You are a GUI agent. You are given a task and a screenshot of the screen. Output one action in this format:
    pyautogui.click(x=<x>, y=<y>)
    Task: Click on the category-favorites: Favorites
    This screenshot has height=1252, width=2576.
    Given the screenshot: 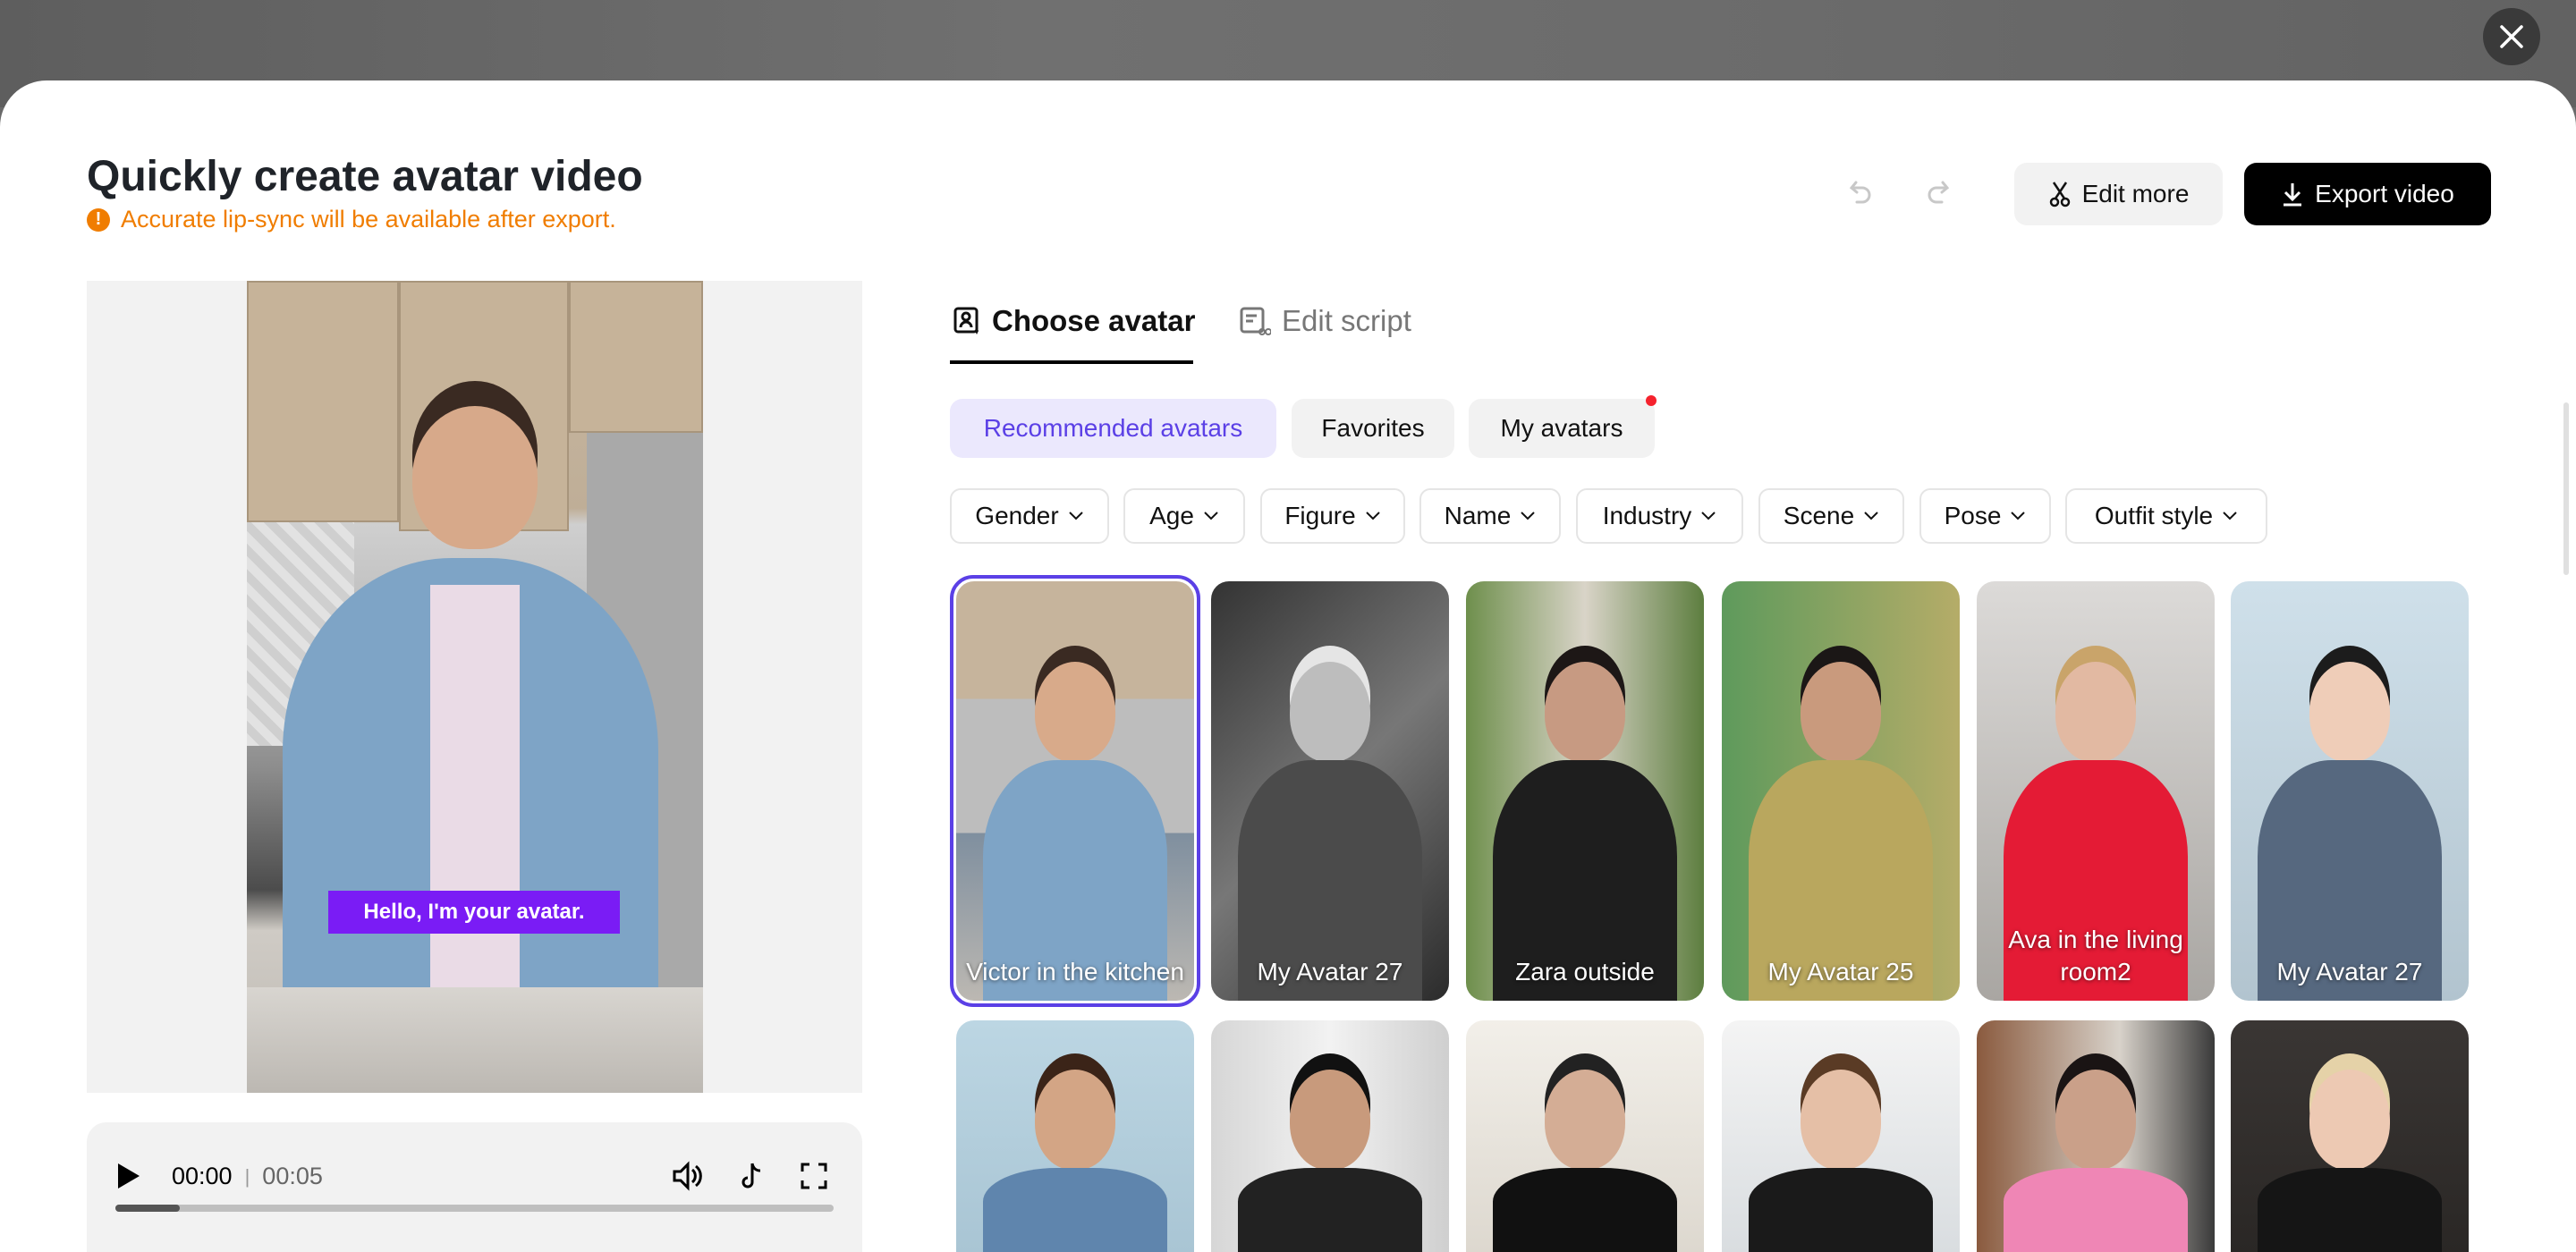 What is the action you would take?
    pyautogui.click(x=1373, y=428)
    